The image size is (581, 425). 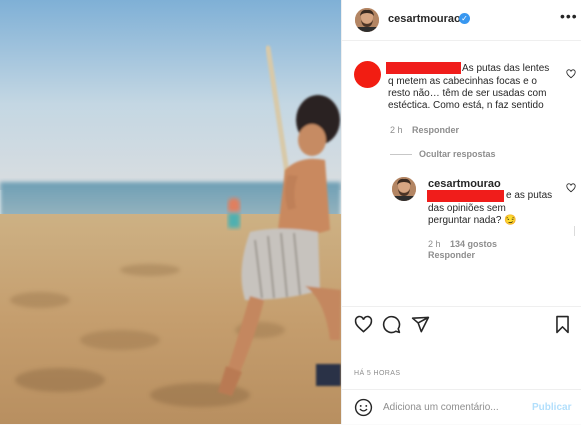 I want to click on emoji-icon, so click(x=363, y=407).